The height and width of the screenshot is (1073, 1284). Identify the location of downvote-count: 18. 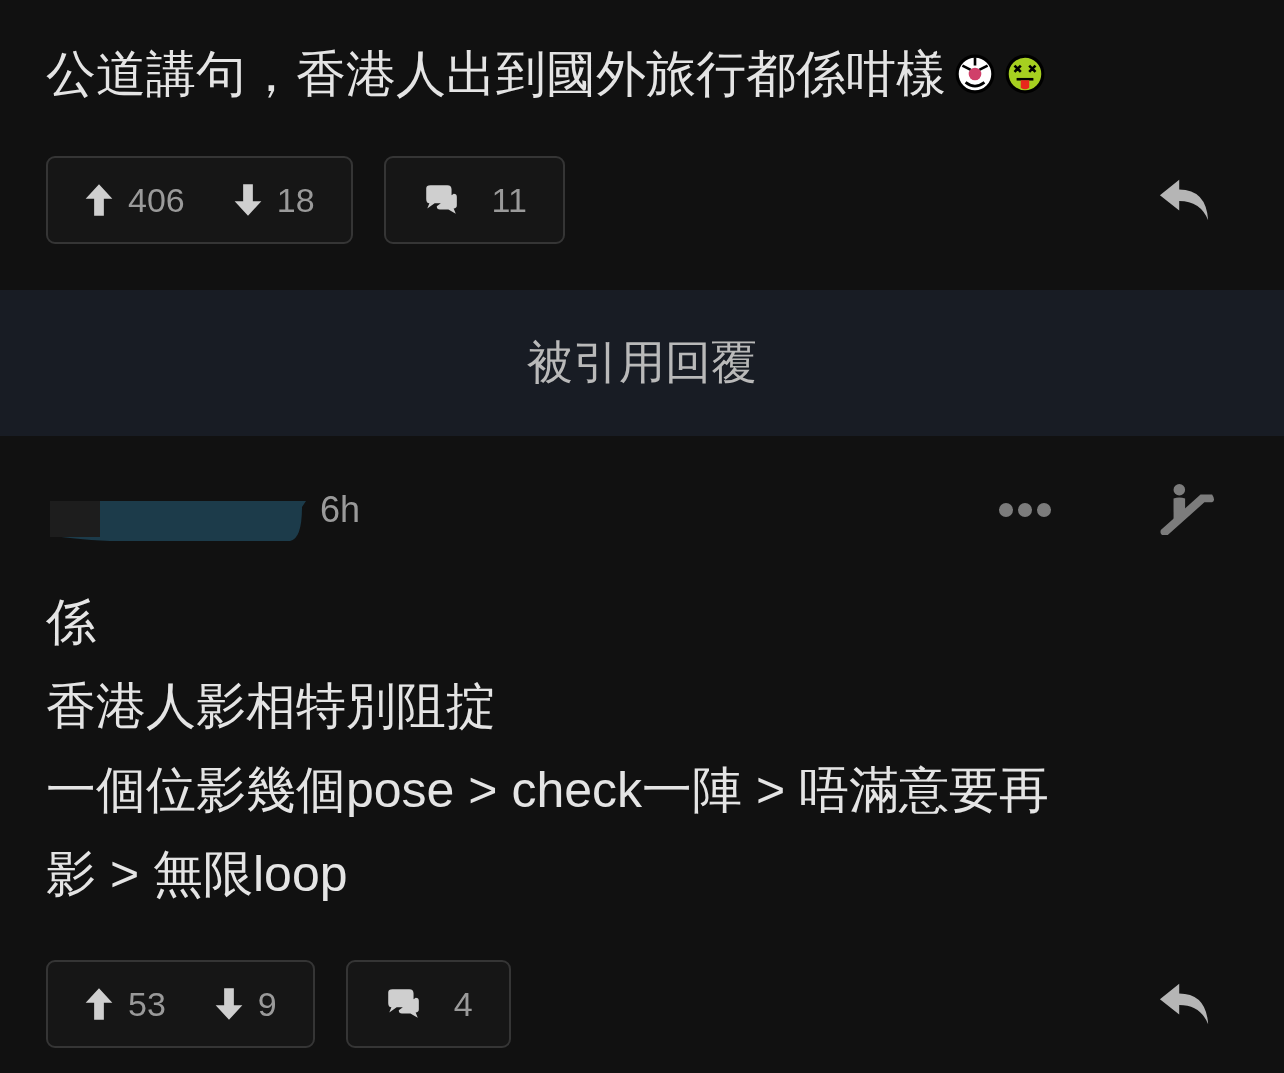
(295, 200).